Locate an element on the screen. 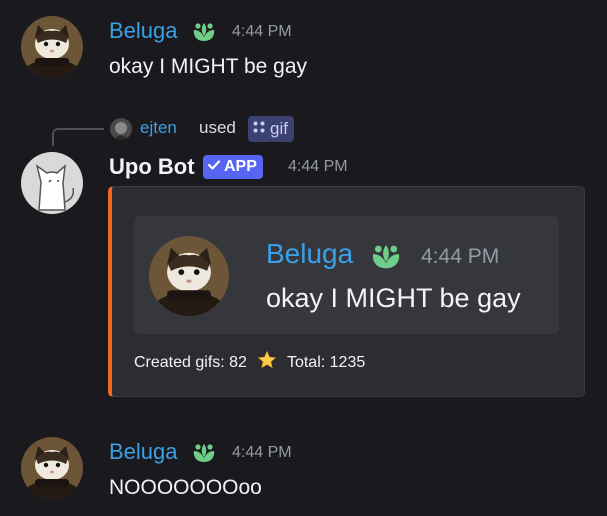  message-text: okay I MIGHT be gay is located at coordinates (208, 66).